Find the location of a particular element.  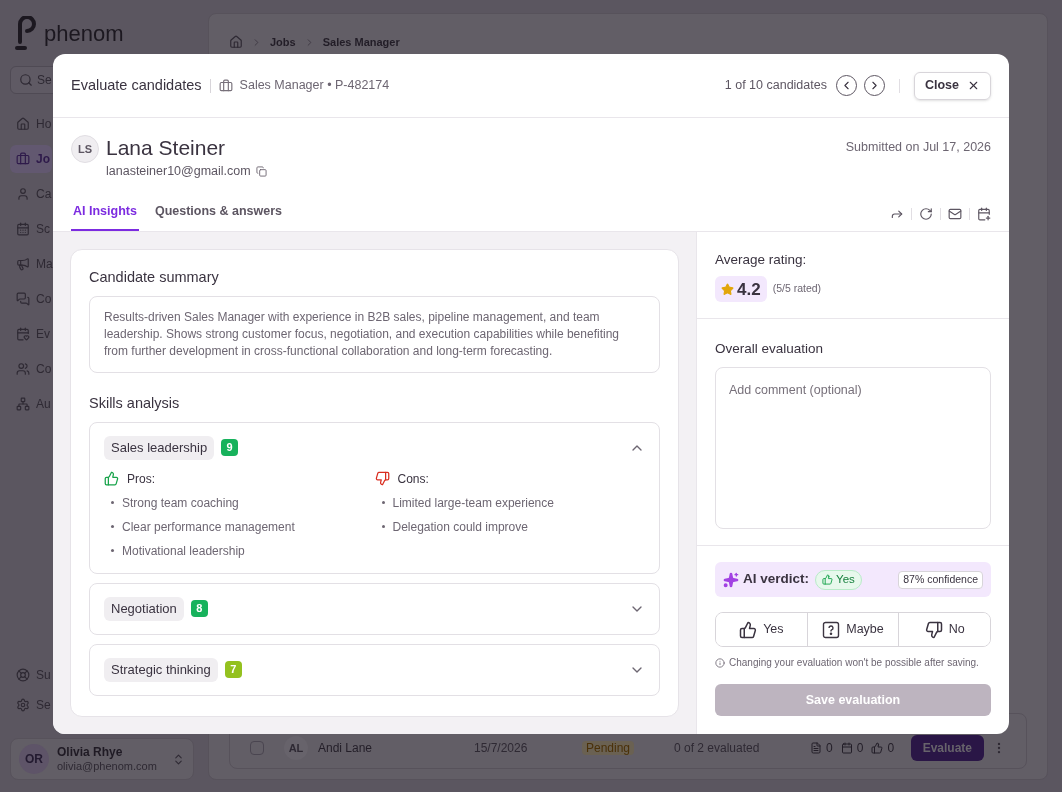

forward-icon is located at coordinates (897, 214).